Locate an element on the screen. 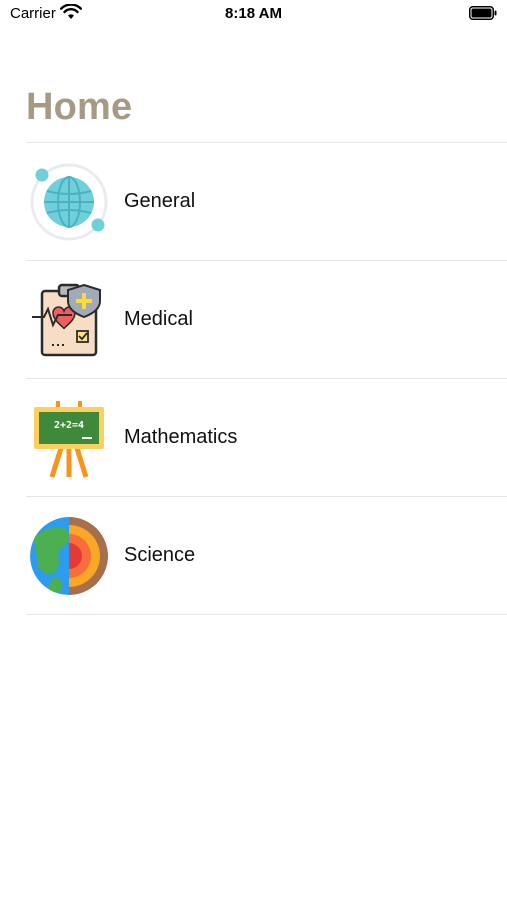 The image size is (507, 900). globe-icon is located at coordinates (69, 202).